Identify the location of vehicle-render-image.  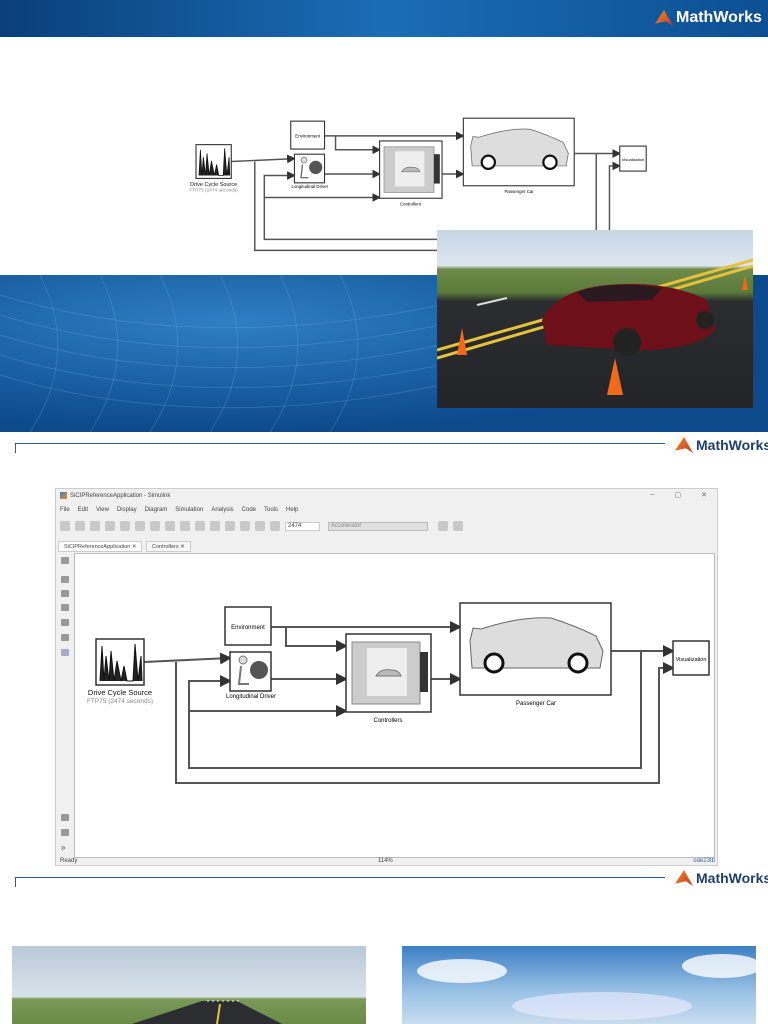
(595, 319).